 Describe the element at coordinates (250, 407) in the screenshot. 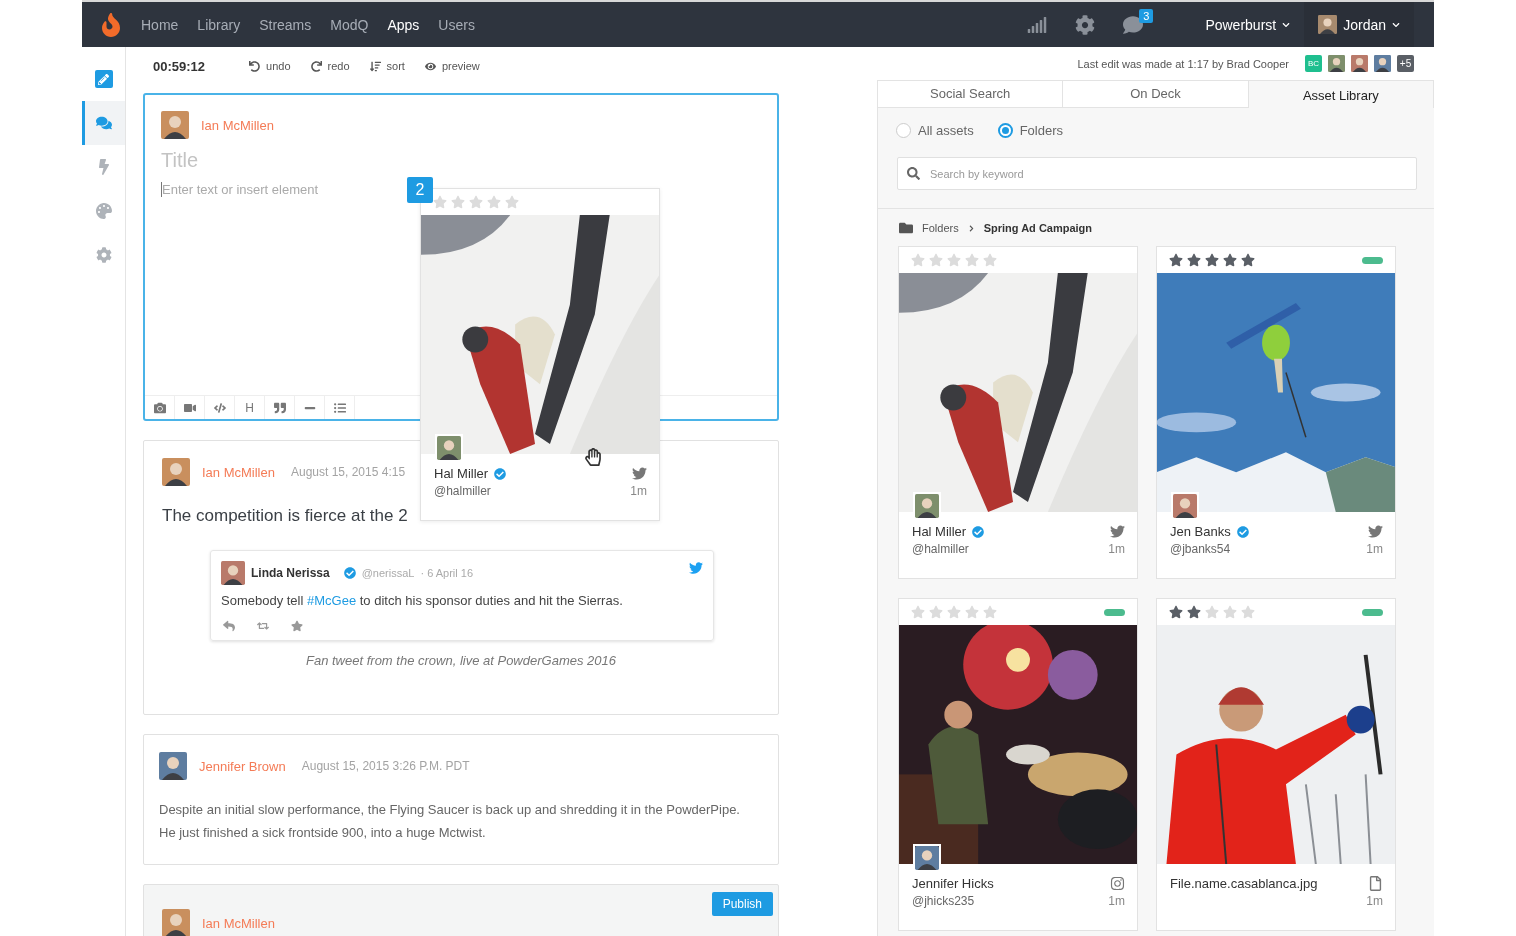

I see `heading-button: H` at that location.